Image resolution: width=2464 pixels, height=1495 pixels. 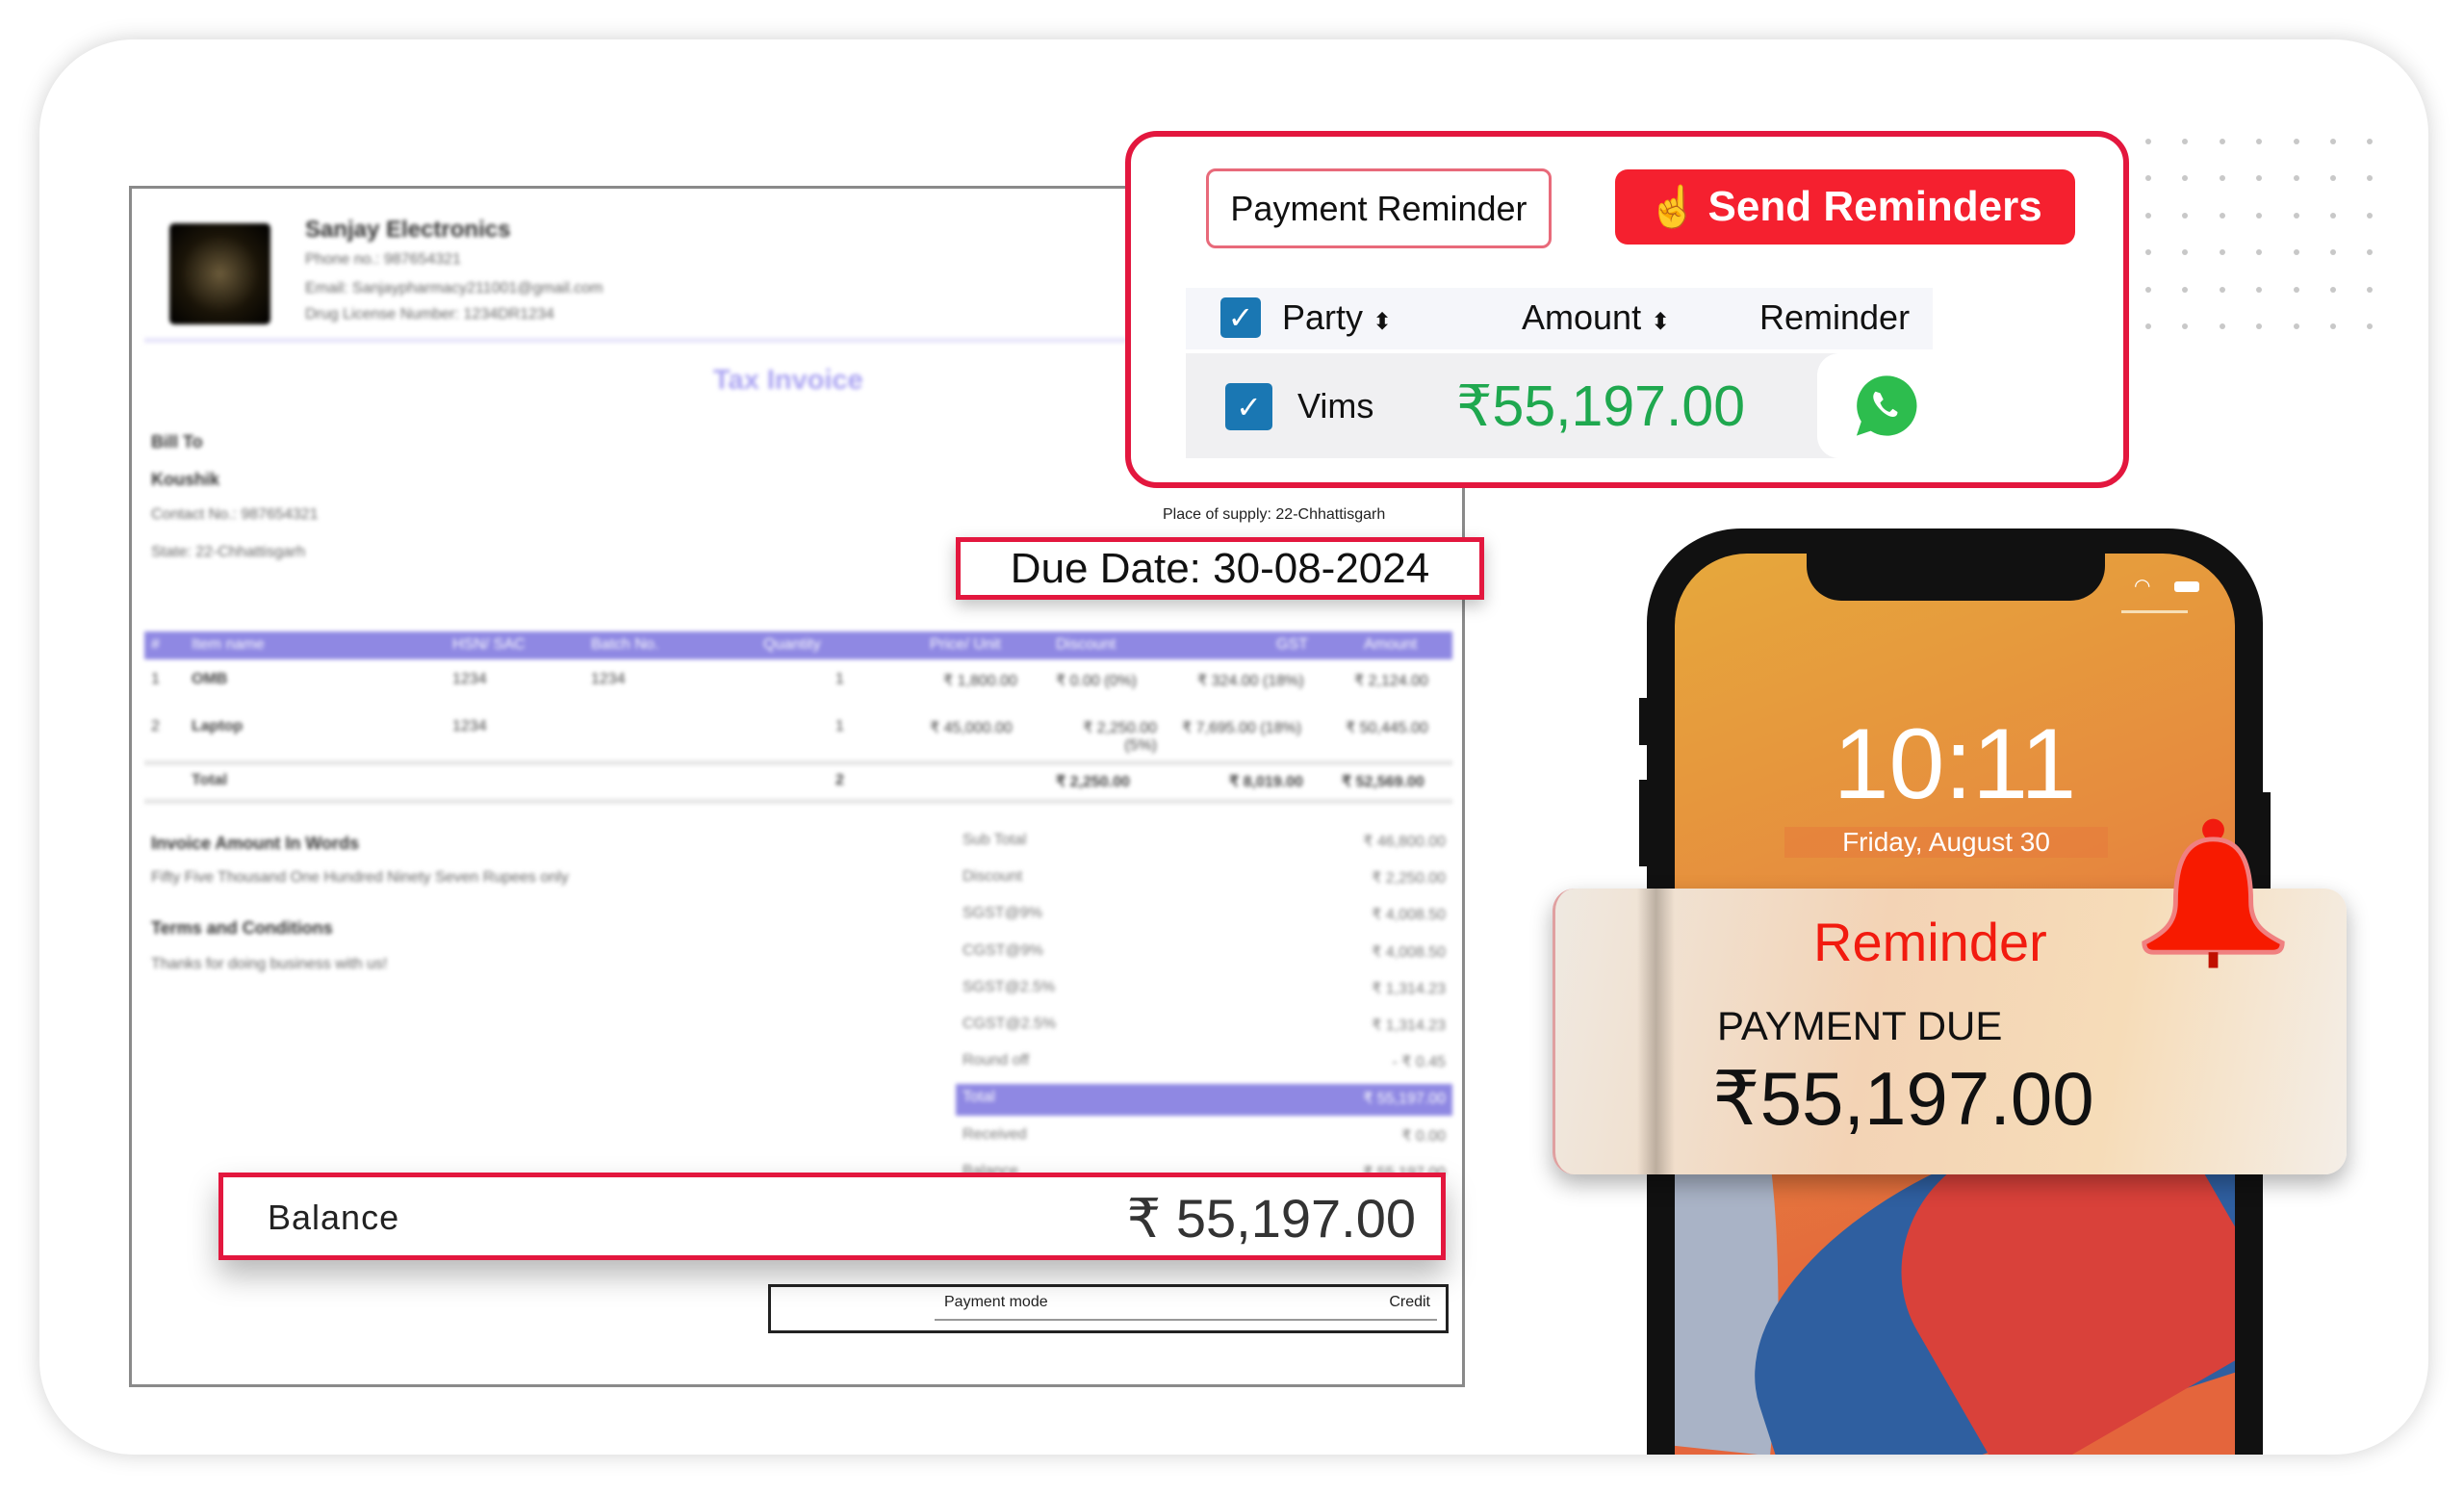 I want to click on payment-mode-box: Payment mode Credit, so click(x=1108, y=1308).